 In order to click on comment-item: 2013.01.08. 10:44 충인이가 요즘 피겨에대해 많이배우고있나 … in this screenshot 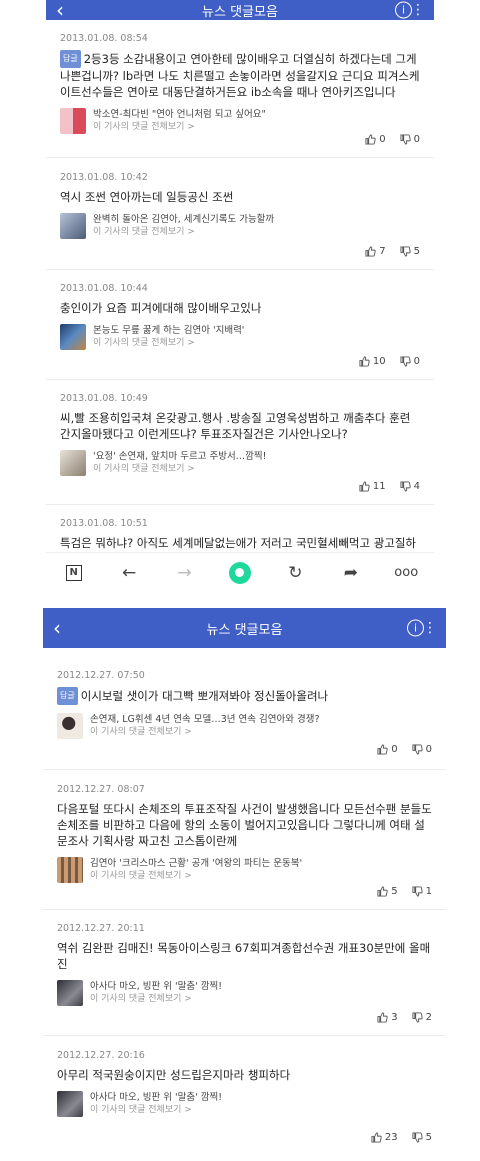, I will do `click(240, 325)`.